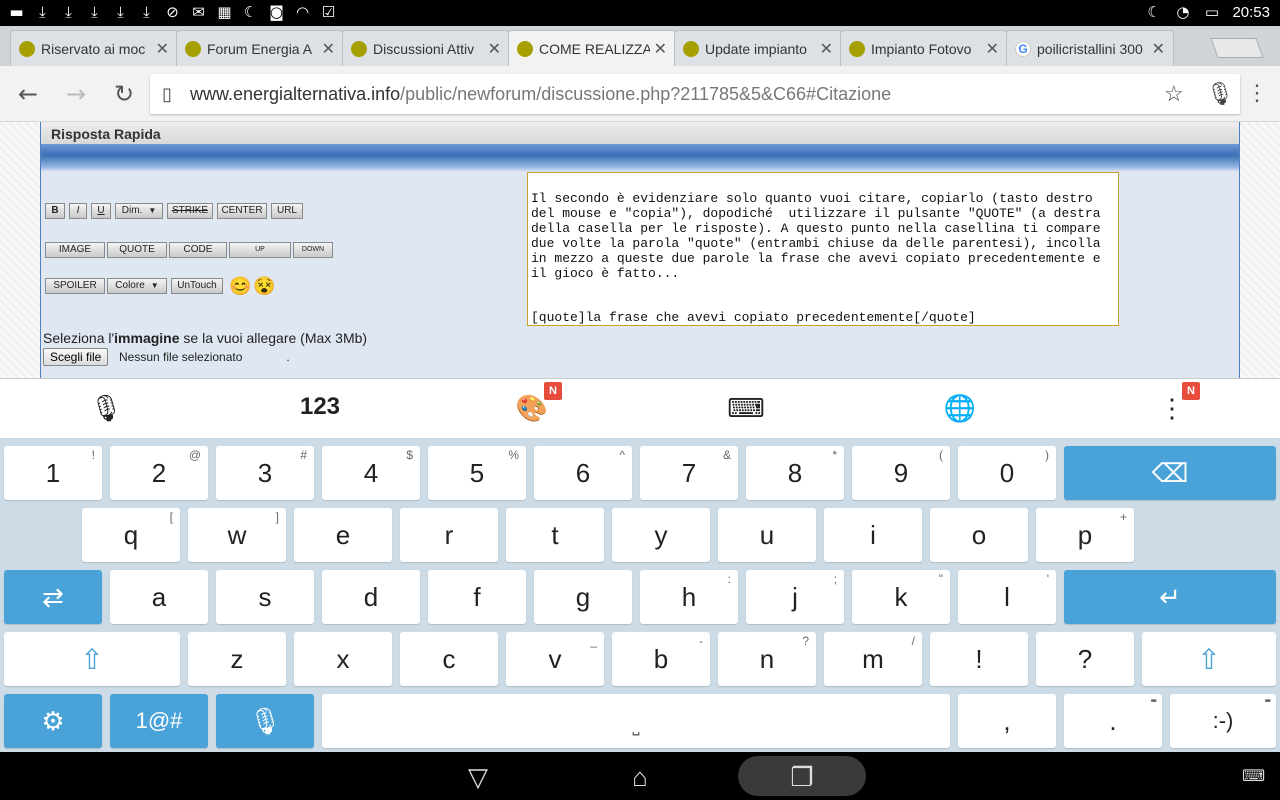 The width and height of the screenshot is (1280, 800). What do you see at coordinates (592, 48) in the screenshot?
I see `tab-4-active: COME REALIZZA ✕` at bounding box center [592, 48].